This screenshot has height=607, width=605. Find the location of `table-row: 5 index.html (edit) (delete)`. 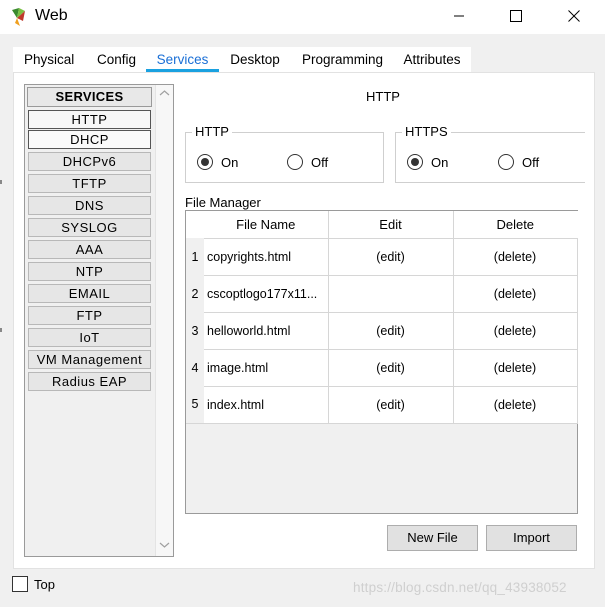

table-row: 5 index.html (edit) (delete) is located at coordinates (382, 404).